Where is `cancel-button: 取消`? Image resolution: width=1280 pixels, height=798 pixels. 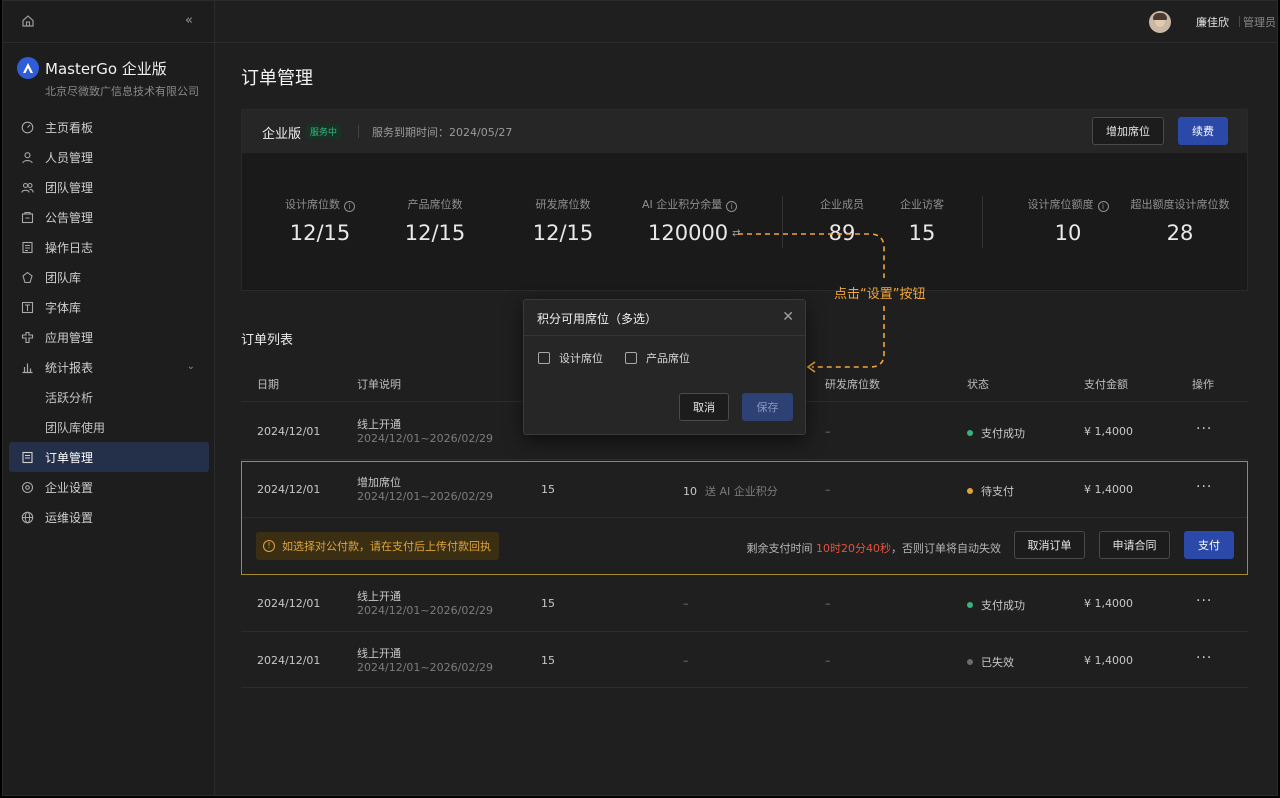 cancel-button: 取消 is located at coordinates (704, 407).